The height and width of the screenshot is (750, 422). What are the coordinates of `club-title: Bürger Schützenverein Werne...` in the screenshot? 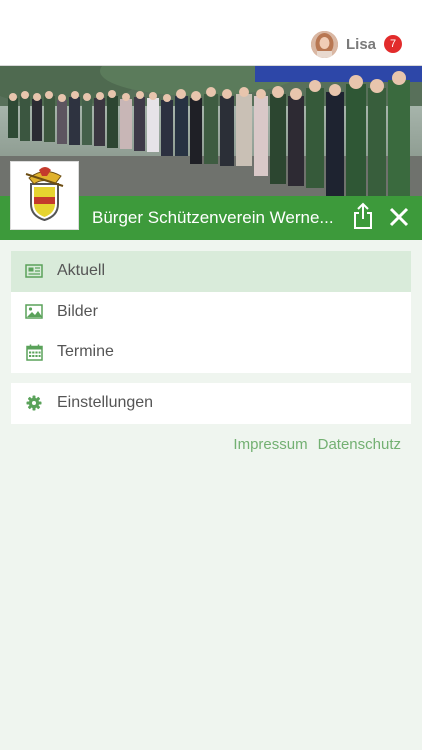 It's located at (213, 217).